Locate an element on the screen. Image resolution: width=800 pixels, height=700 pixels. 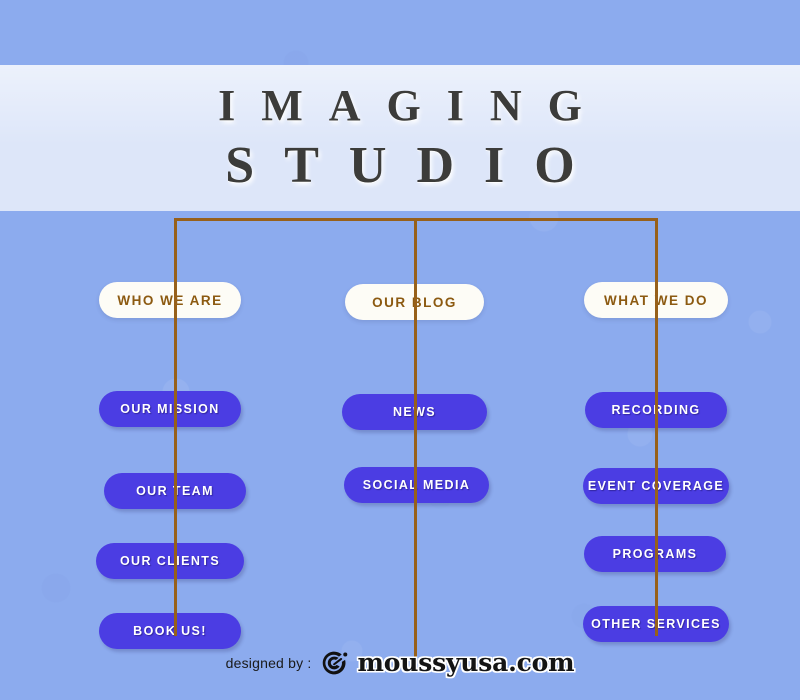
credit-line: designed by : moussyusa.com is located at coordinates (400, 662).